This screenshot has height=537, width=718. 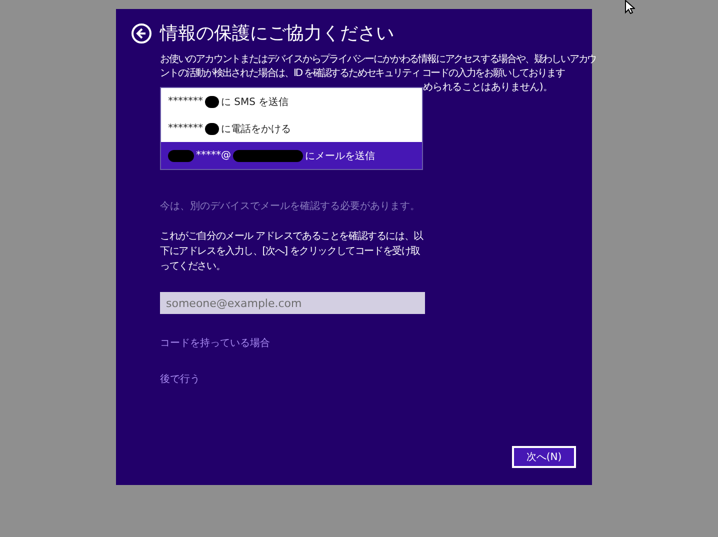 What do you see at coordinates (290, 206) in the screenshot?
I see `hint-text: 今は、別のデバイスでメールを確認する必要があります。` at bounding box center [290, 206].